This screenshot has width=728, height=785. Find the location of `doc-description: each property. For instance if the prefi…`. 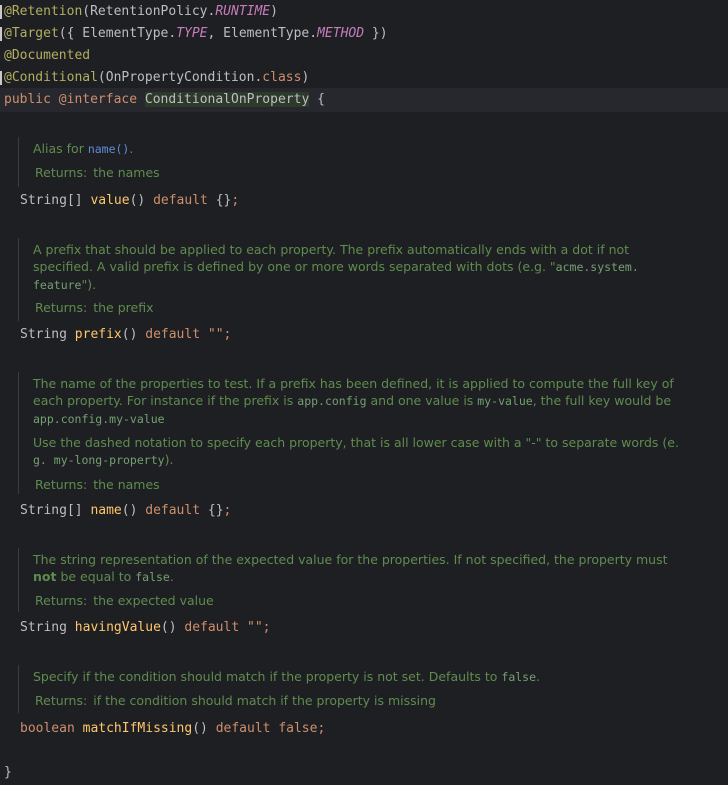

doc-description: each property. For instance if the prefi… is located at coordinates (369, 401).